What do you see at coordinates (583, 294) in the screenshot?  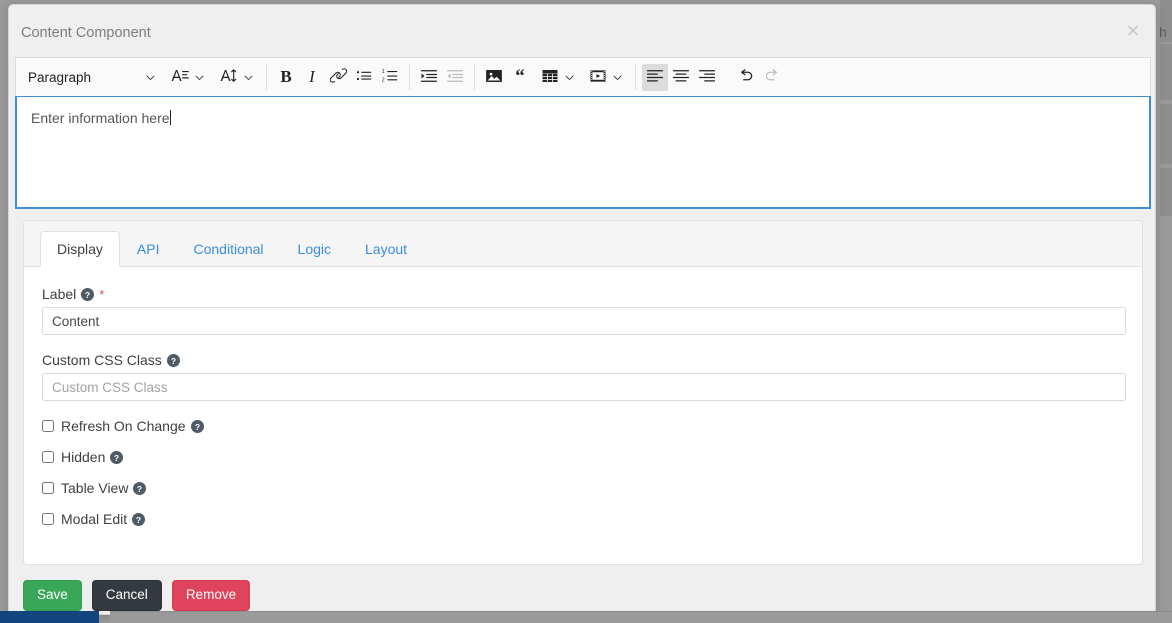 I see `label-field-label: Label ? *` at bounding box center [583, 294].